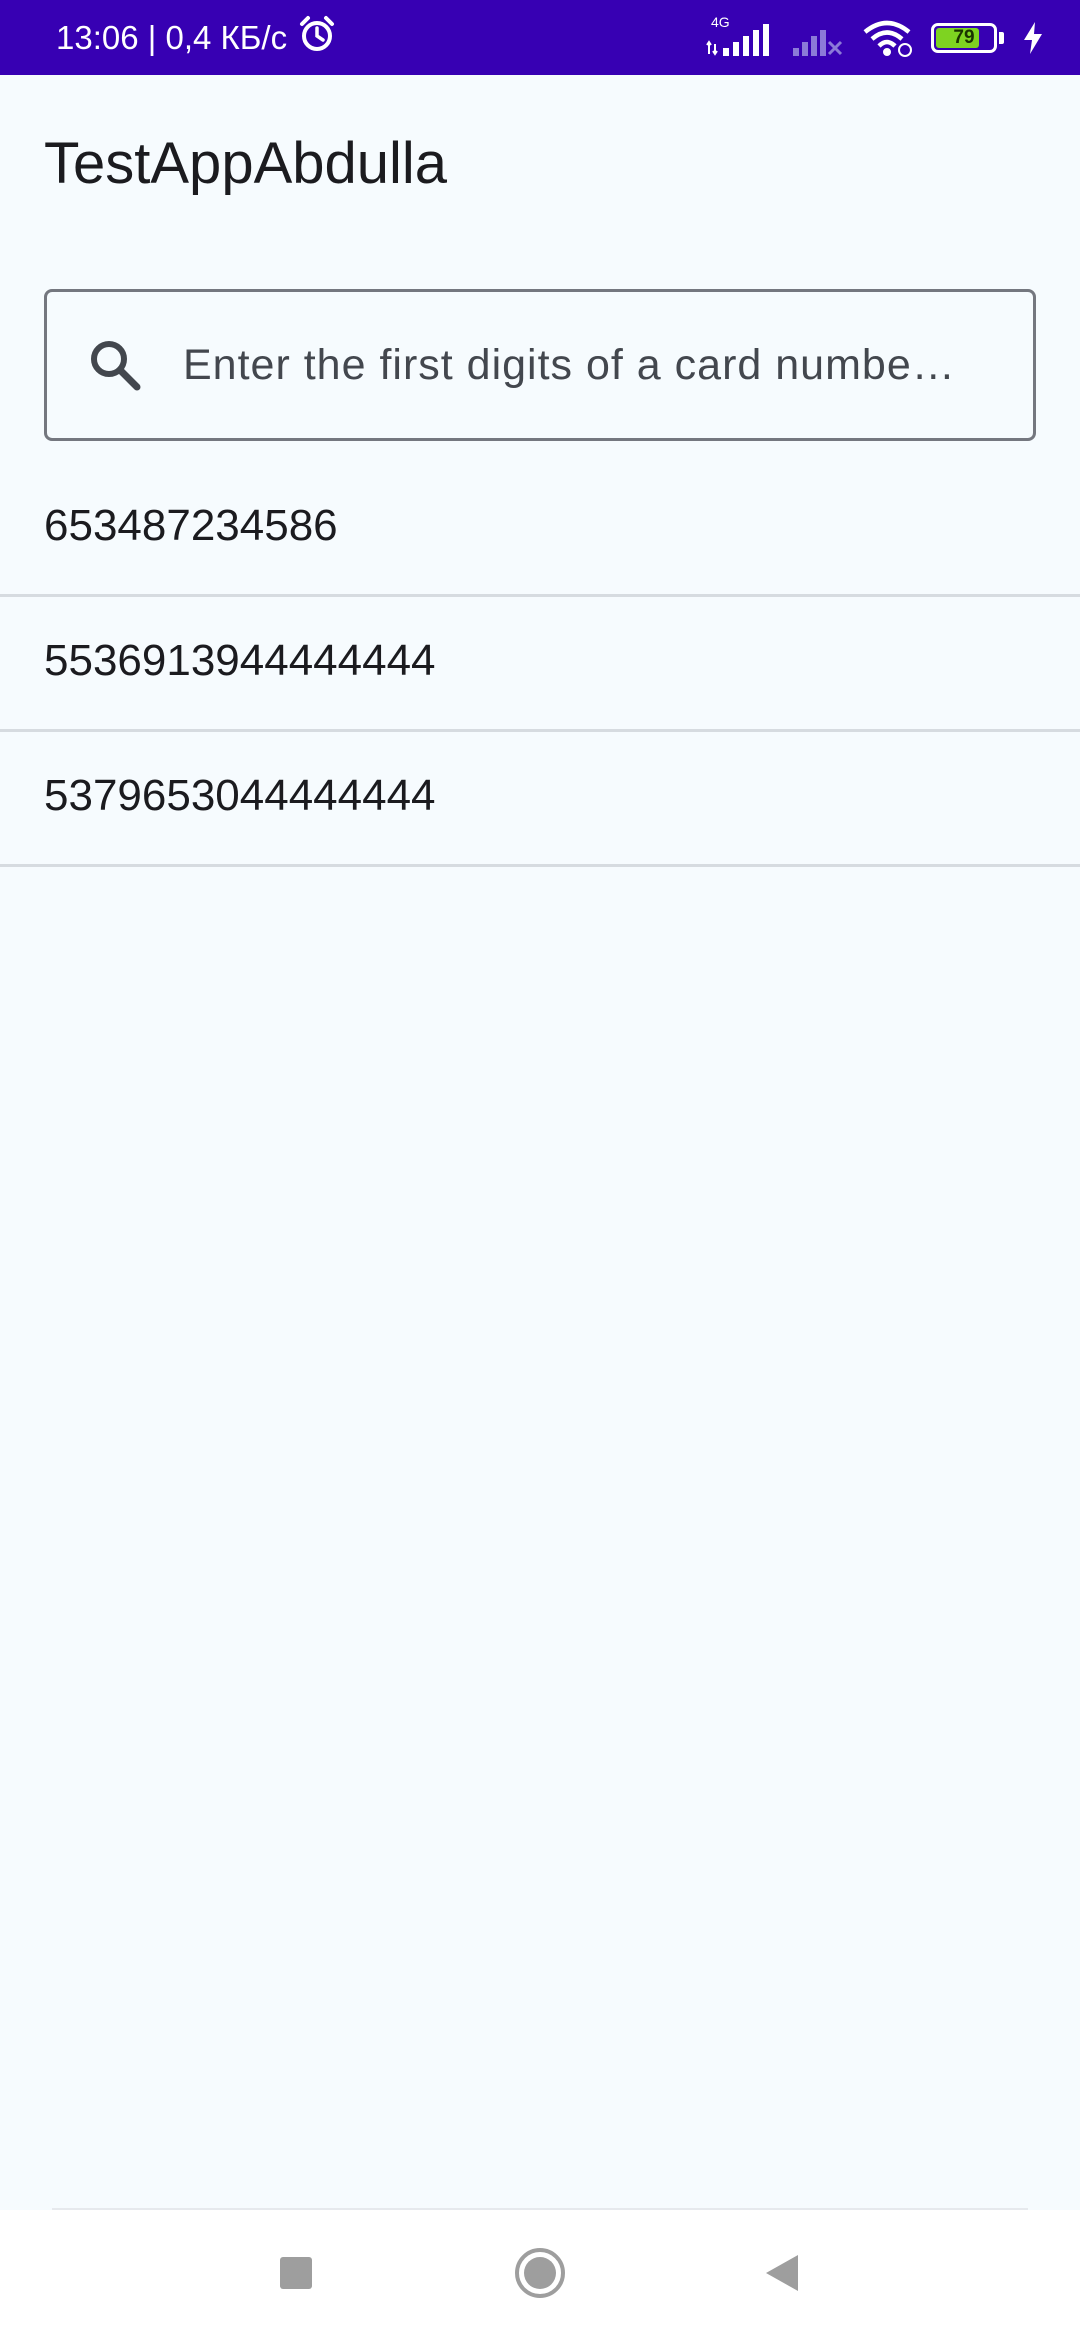 The width and height of the screenshot is (1080, 2340). Describe the element at coordinates (540, 529) in the screenshot. I see `list-item-card-number: 653487234586` at that location.